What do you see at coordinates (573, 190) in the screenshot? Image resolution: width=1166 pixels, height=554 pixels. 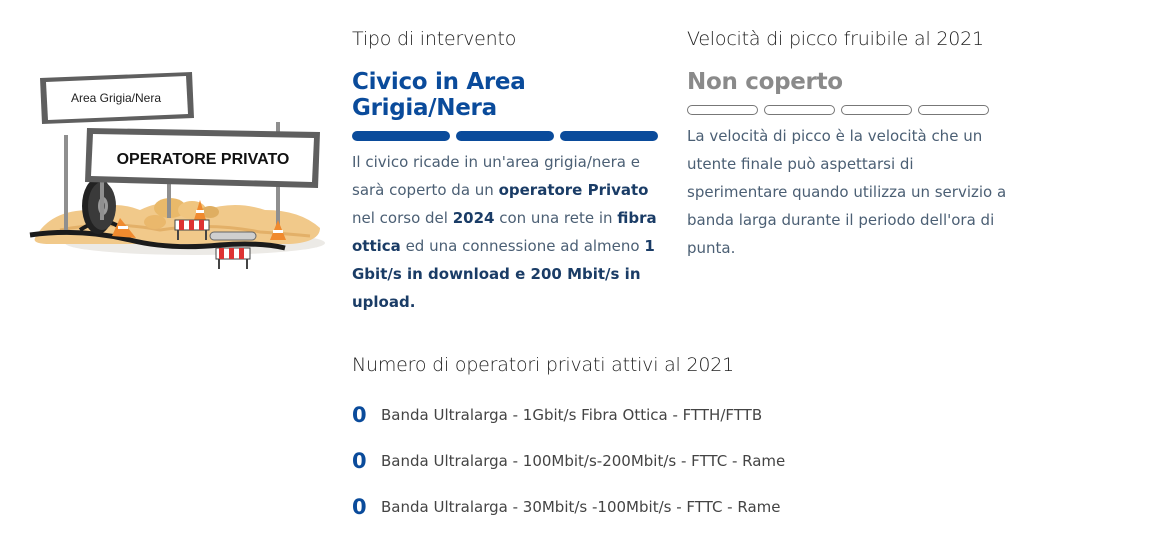 I see `desc-bold: operatore Privato` at bounding box center [573, 190].